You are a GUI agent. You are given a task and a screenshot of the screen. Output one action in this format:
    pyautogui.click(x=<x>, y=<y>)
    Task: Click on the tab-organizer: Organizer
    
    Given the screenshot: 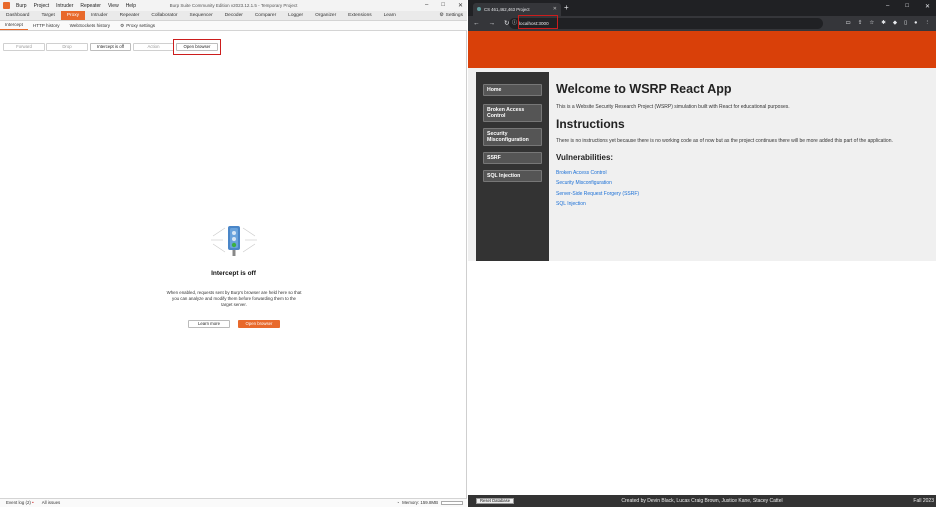 What is the action you would take?
    pyautogui.click(x=325, y=15)
    